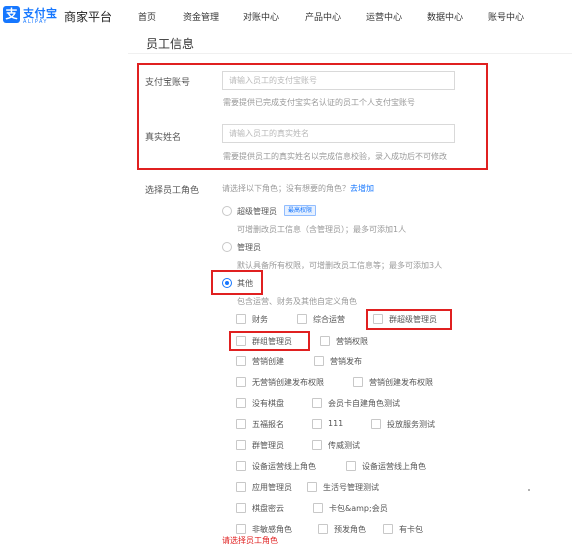 The width and height of the screenshot is (572, 549). Describe the element at coordinates (250, 540) in the screenshot. I see `role-error-message: 请选择员工角色` at that location.